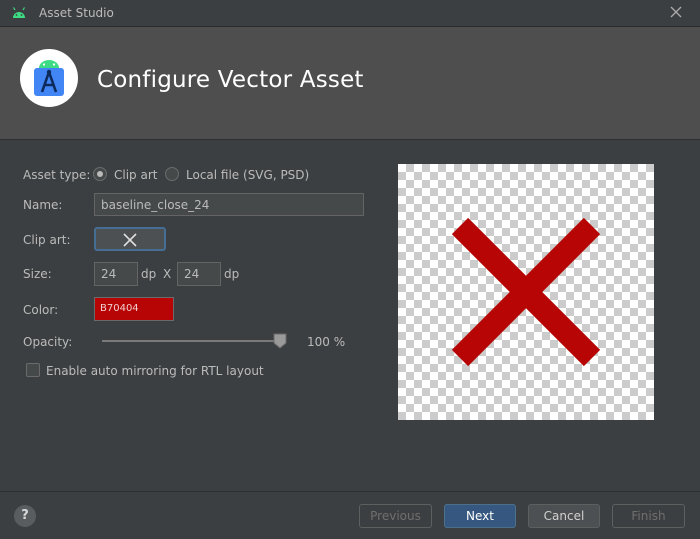 The height and width of the screenshot is (539, 700). I want to click on opacity-label: Opacity:, so click(48, 342).